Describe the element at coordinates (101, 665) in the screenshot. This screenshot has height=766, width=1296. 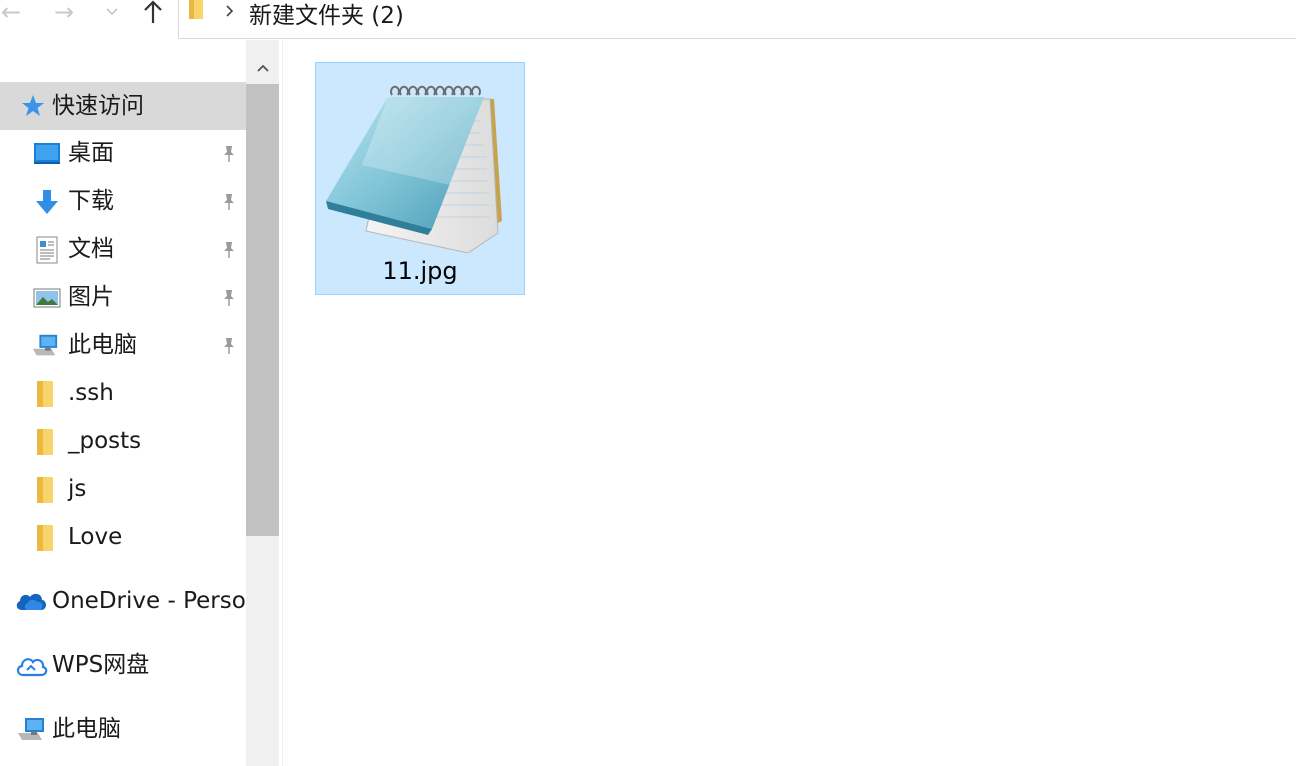
I see `sidebar-item-label: WPS网盘` at that location.